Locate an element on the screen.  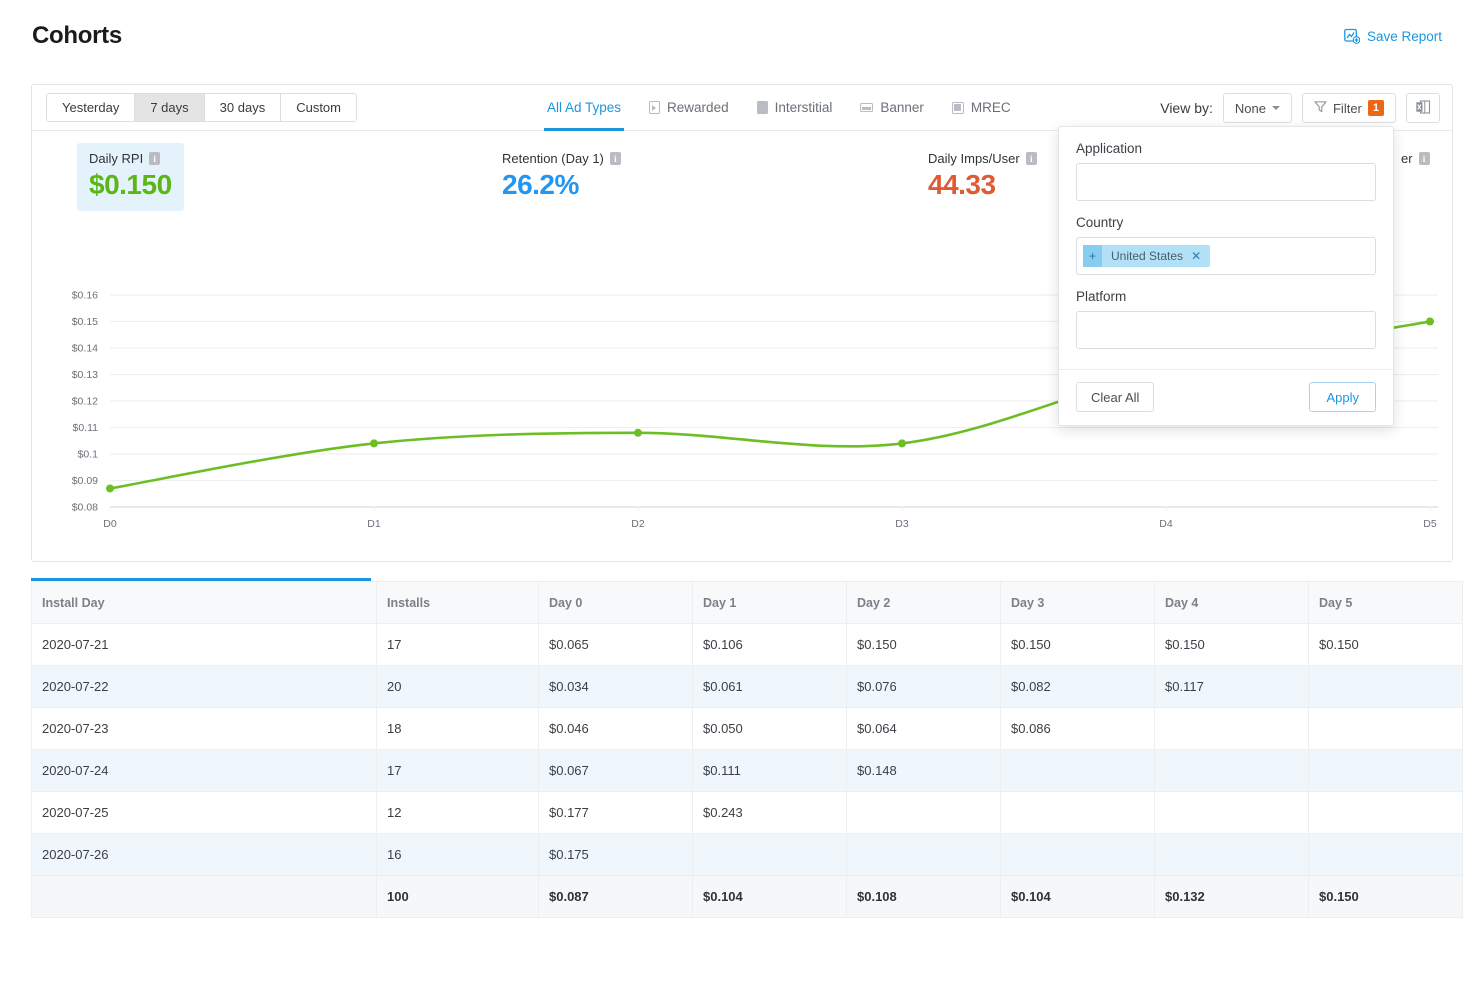
table-cell: $0.064 is located at coordinates (923, 728).